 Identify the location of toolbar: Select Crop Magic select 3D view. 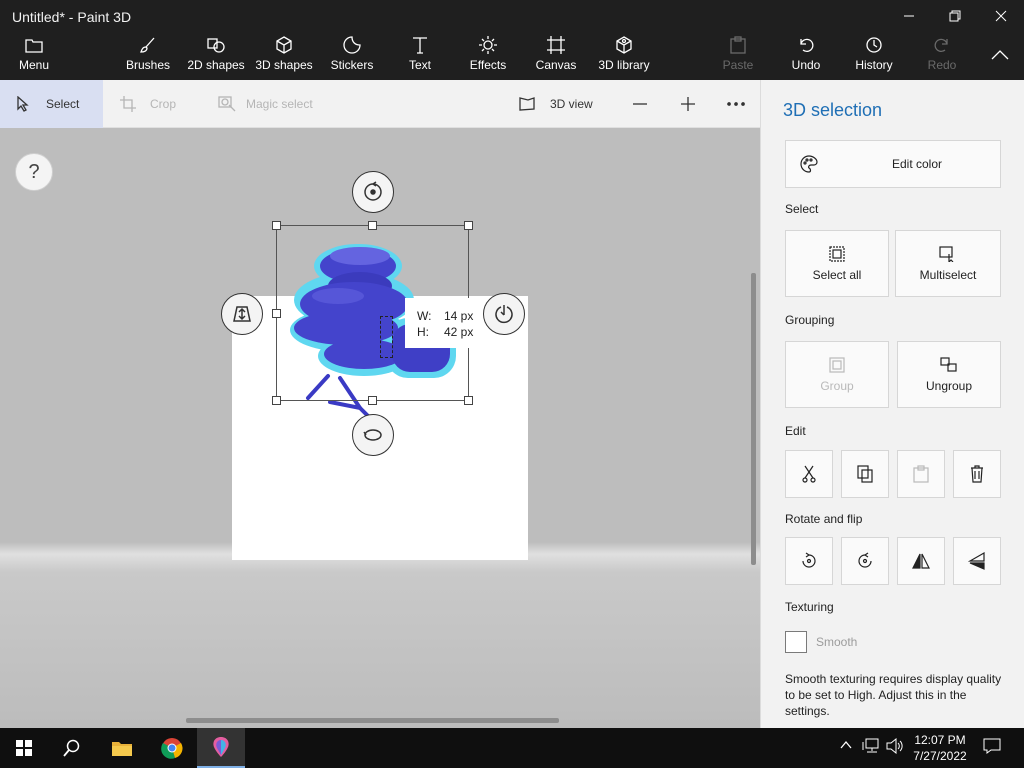
(380, 104).